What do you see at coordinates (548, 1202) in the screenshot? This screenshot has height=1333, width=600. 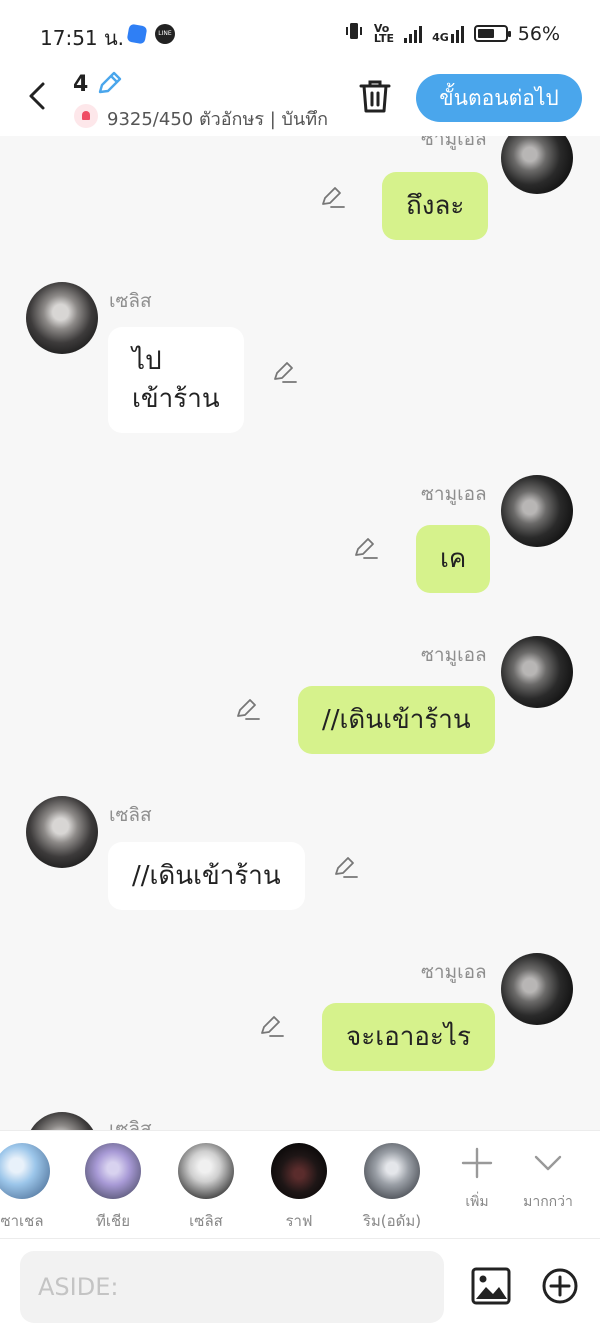 I see `more-label: มากกว่า` at bounding box center [548, 1202].